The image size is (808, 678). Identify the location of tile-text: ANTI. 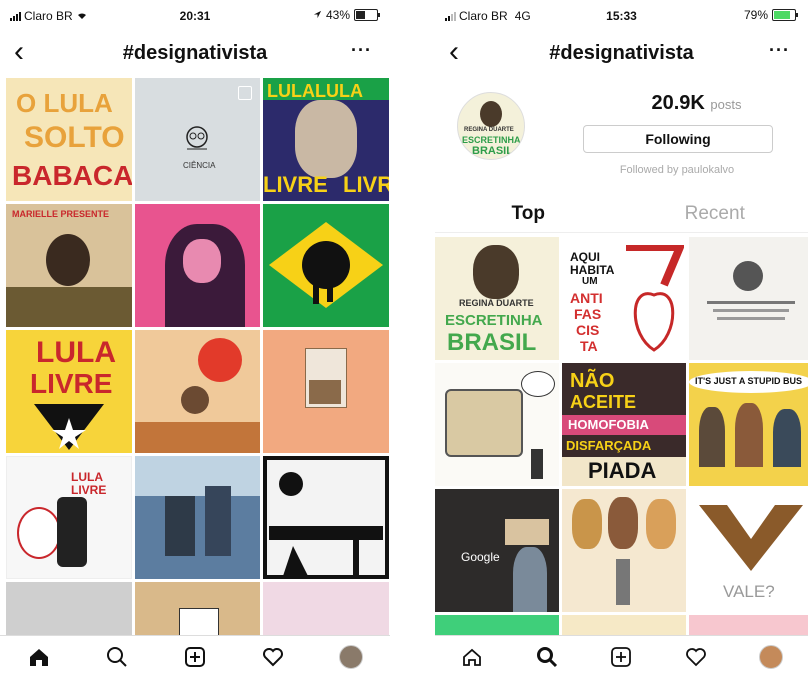
(586, 298).